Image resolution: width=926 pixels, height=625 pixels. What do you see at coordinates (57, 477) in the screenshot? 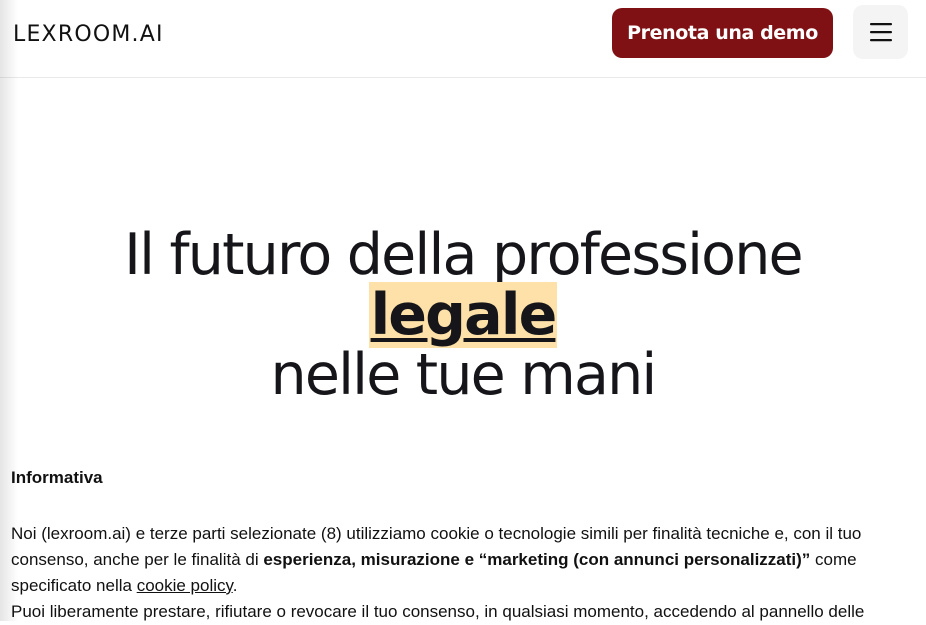
I see `cookie-banner-title: Informativa` at bounding box center [57, 477].